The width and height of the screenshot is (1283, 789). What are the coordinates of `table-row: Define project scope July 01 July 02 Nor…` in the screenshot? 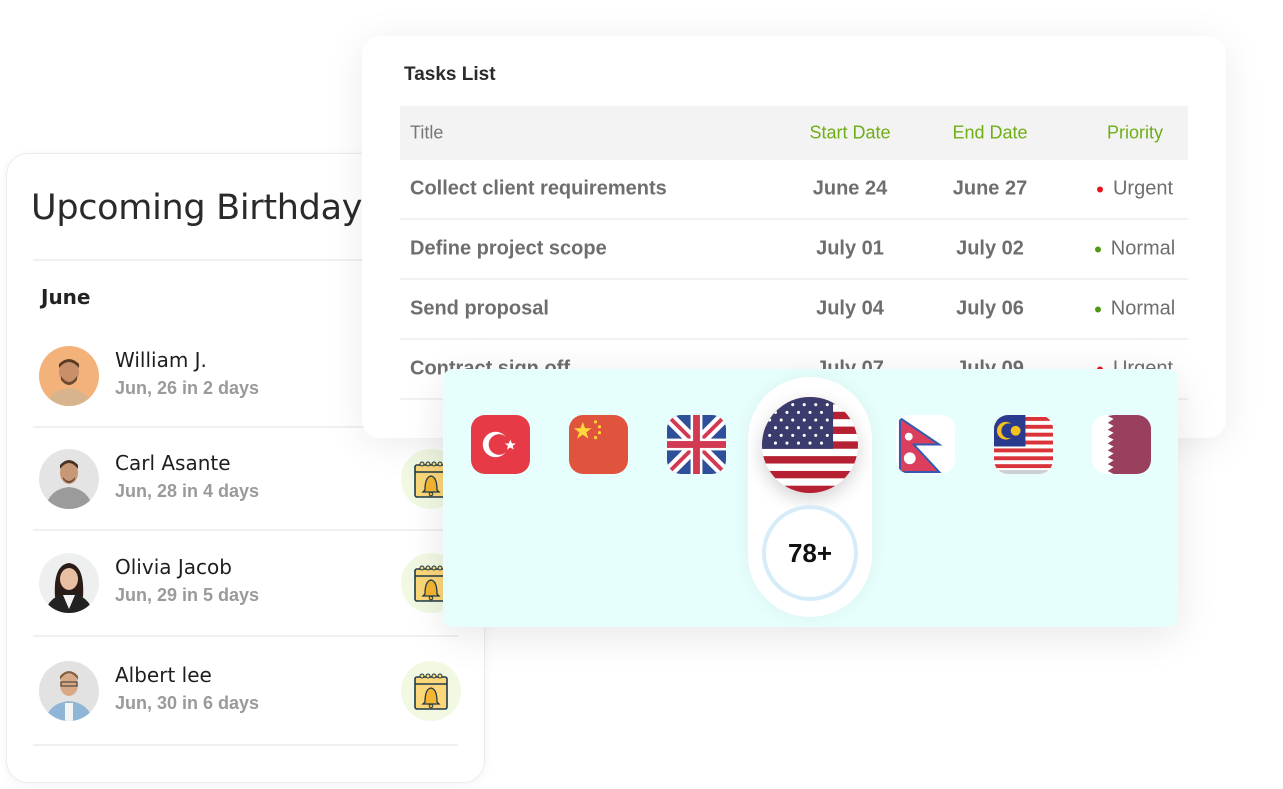 It's located at (794, 250).